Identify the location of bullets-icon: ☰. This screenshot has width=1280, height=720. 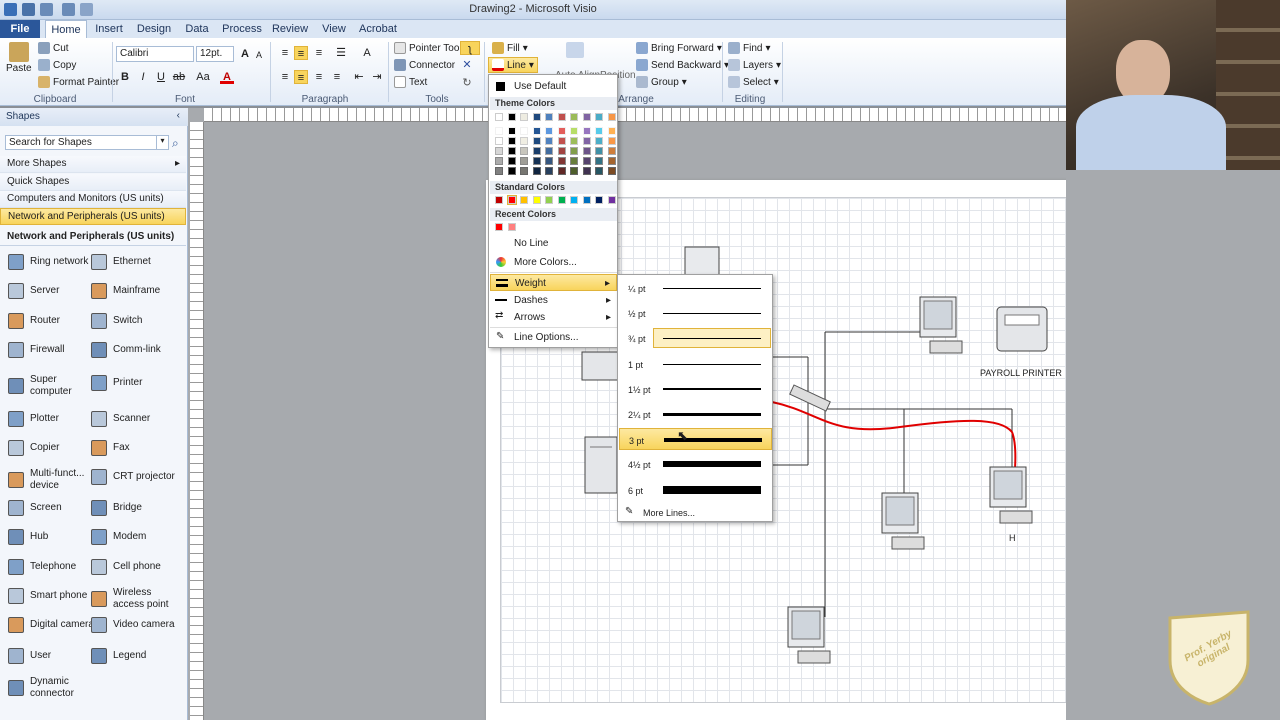
(341, 53).